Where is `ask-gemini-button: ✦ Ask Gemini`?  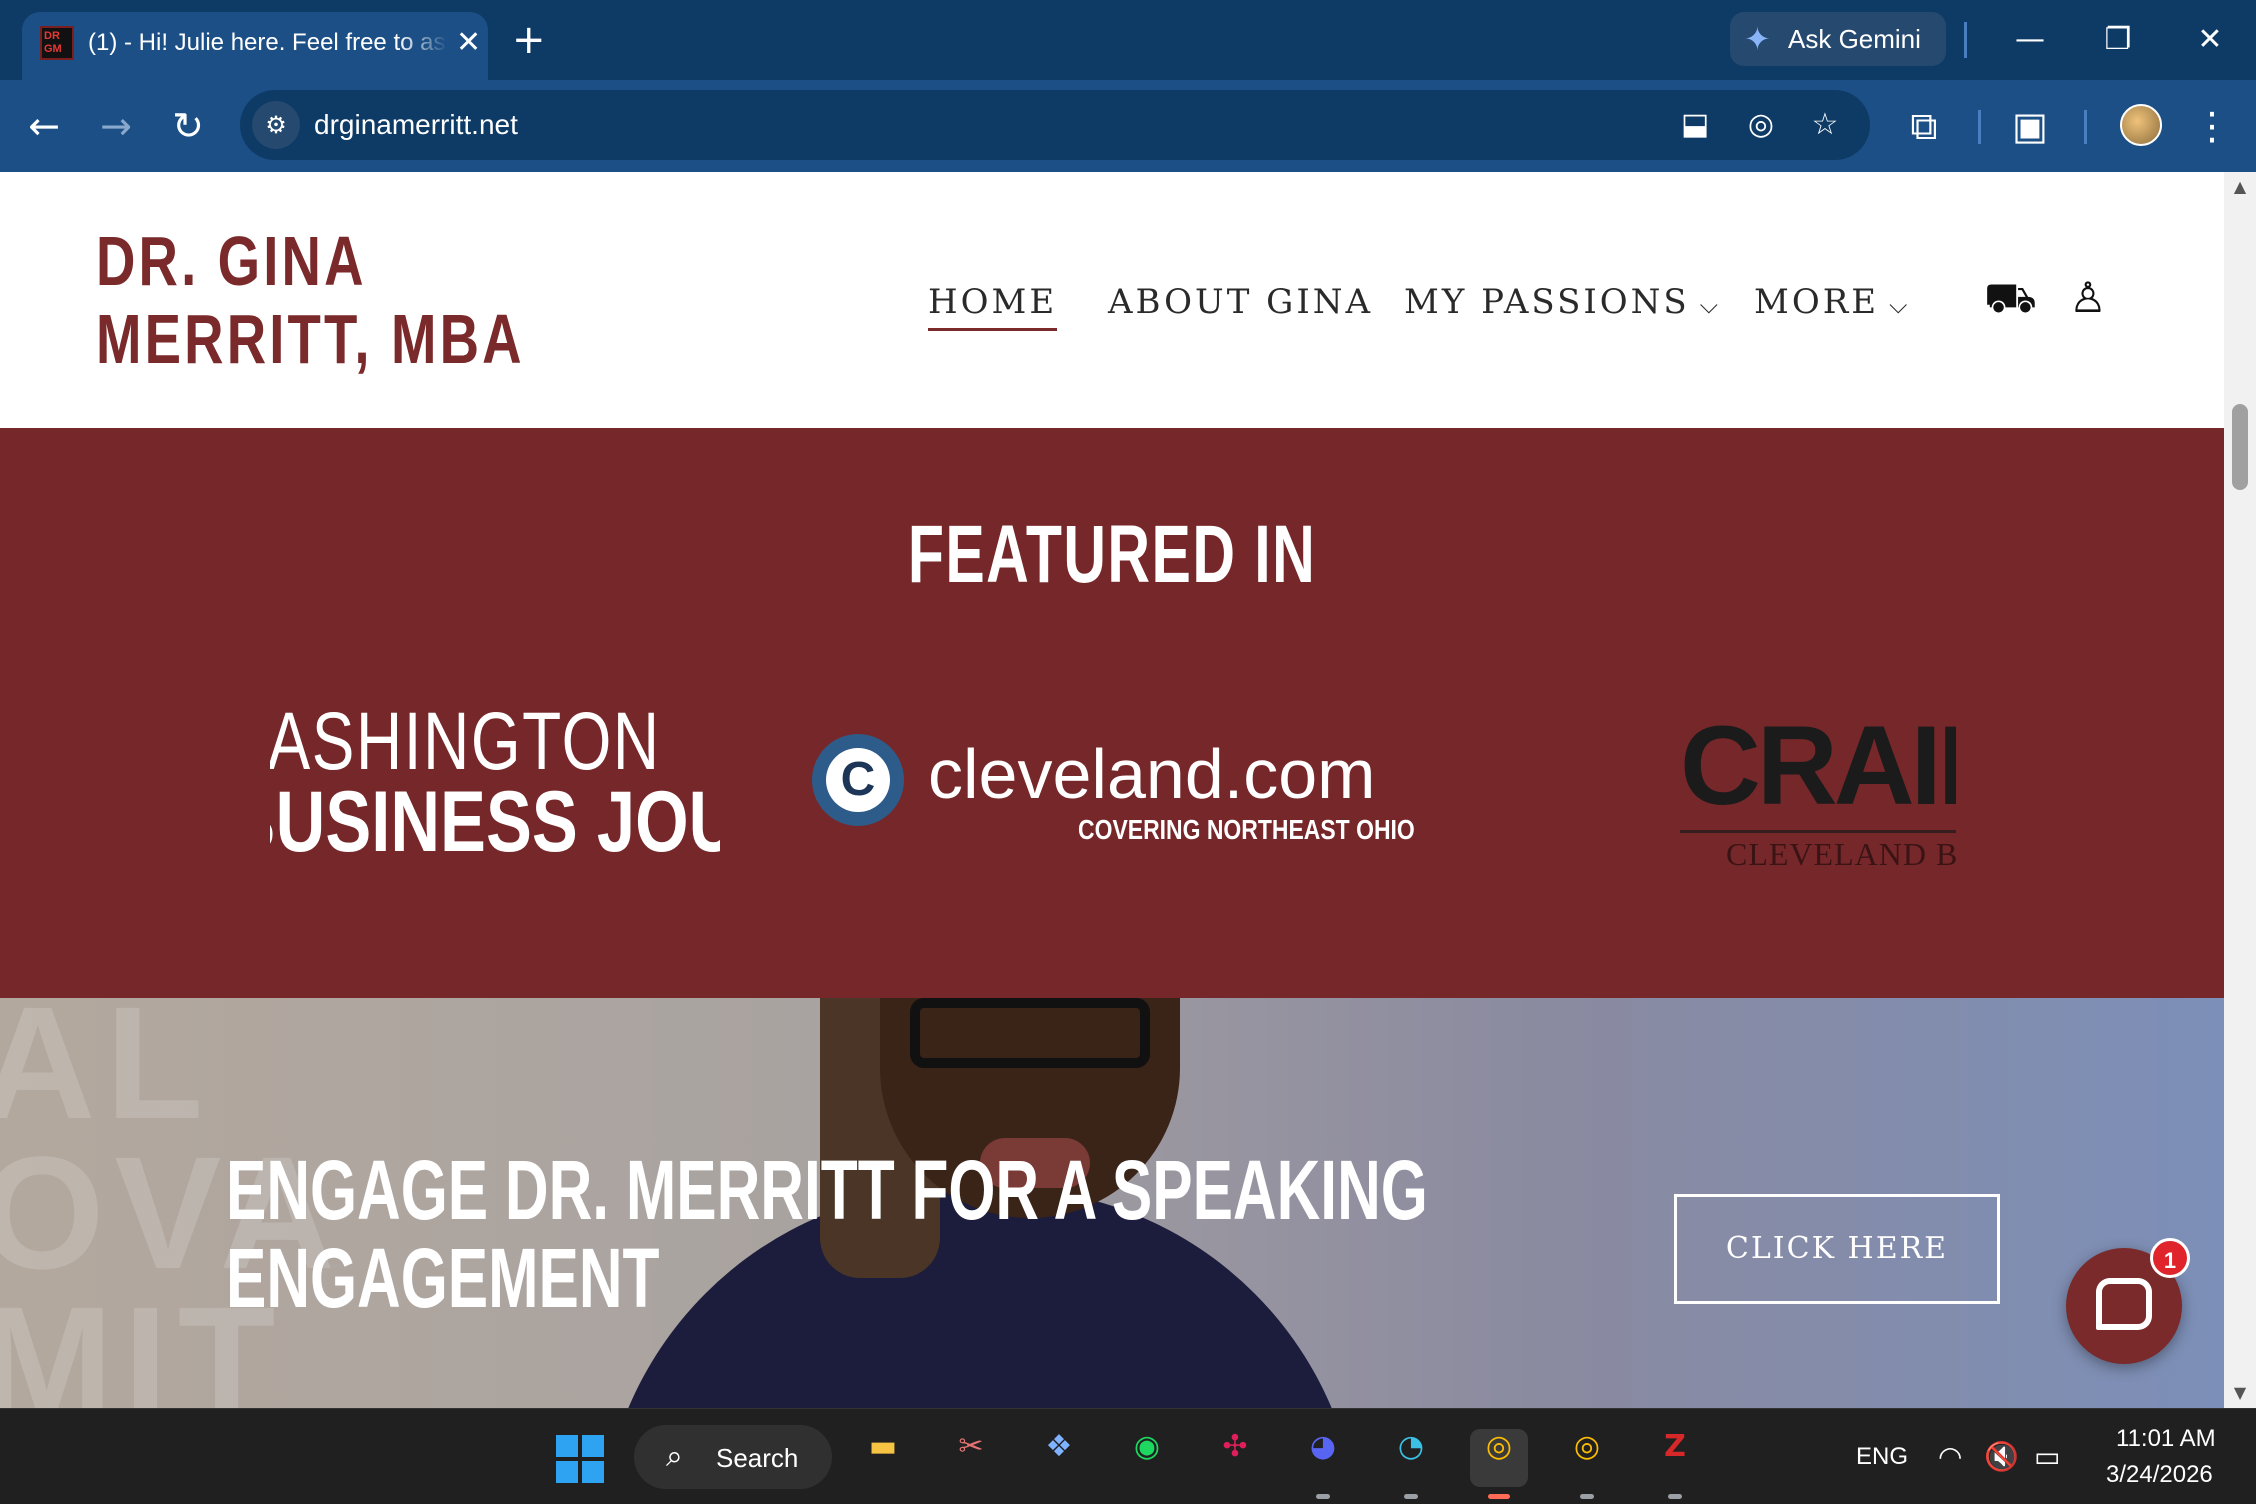
ask-gemini-button: ✦ Ask Gemini is located at coordinates (1838, 39).